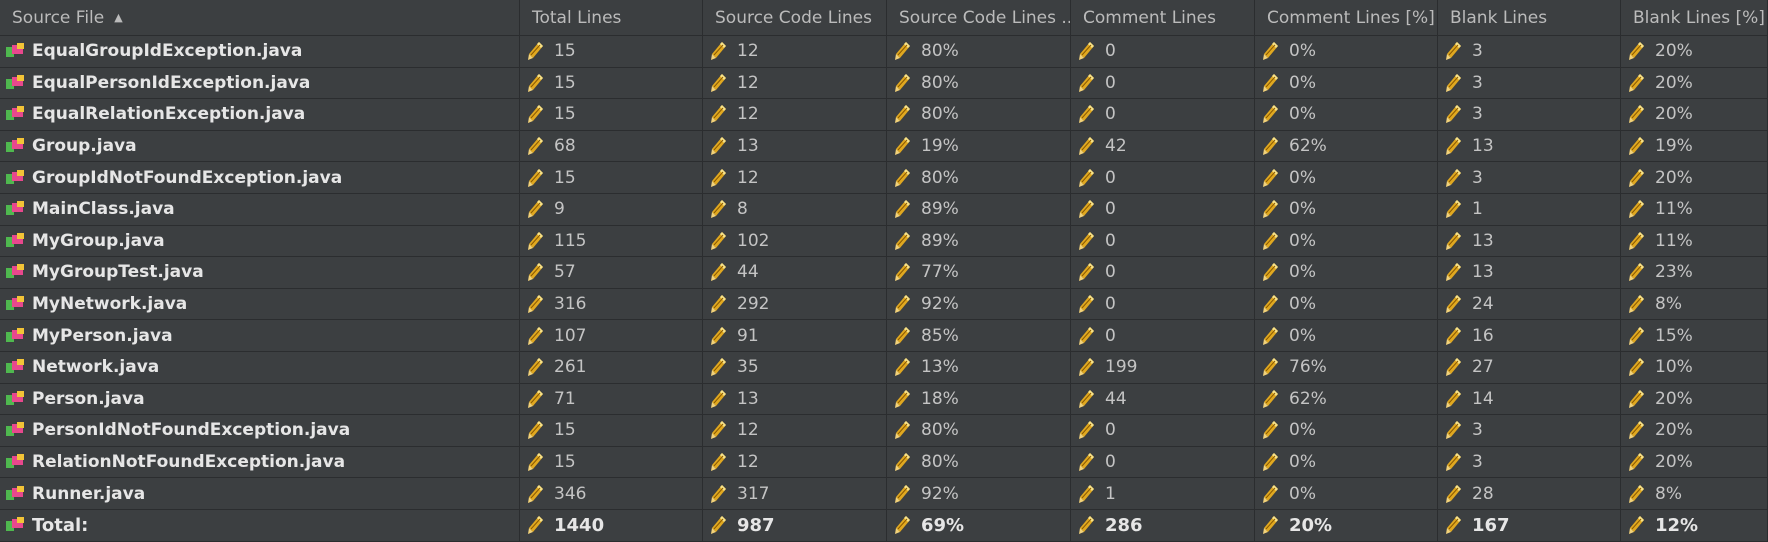  What do you see at coordinates (260, 493) in the screenshot?
I see `source-file-cell: Runner.java` at bounding box center [260, 493].